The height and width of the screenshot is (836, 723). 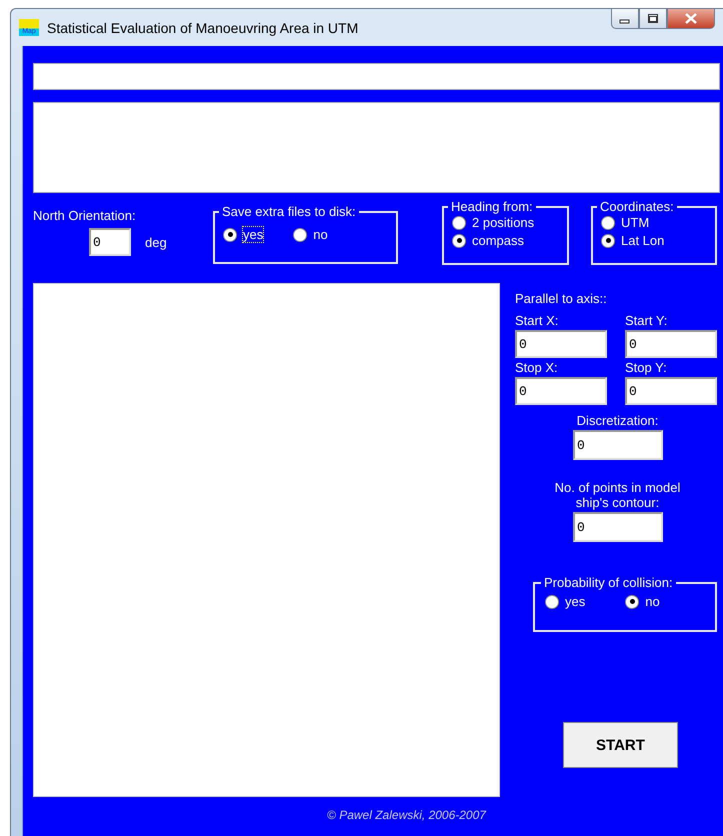 What do you see at coordinates (618, 445) in the screenshot?
I see `discretization-field: 0` at bounding box center [618, 445].